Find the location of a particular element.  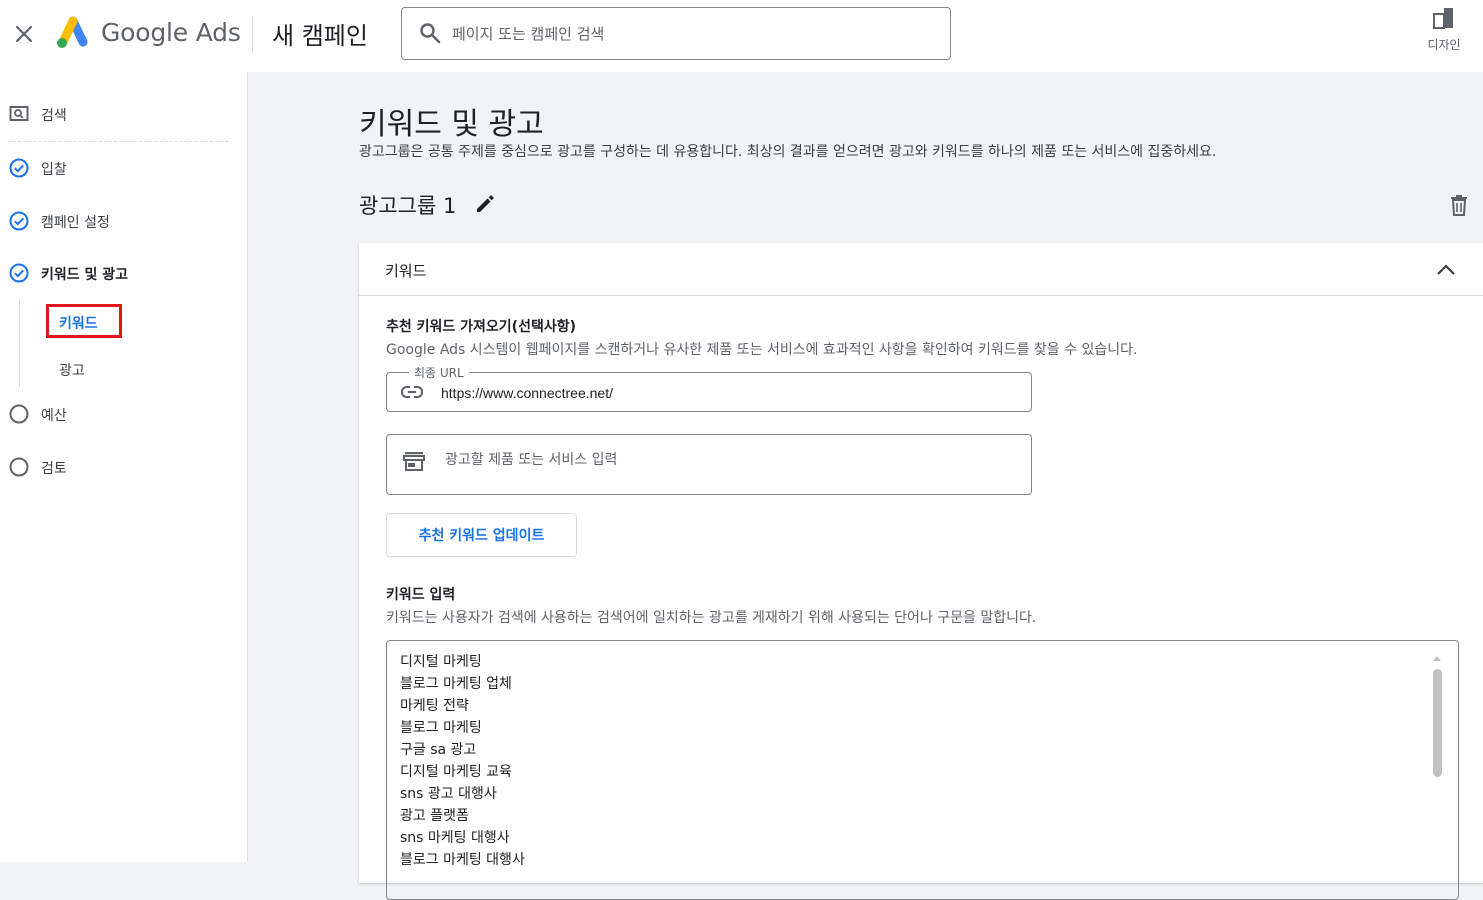

sidebar-item-keywords-ads: 키워드 및 광고 is located at coordinates (120, 273).